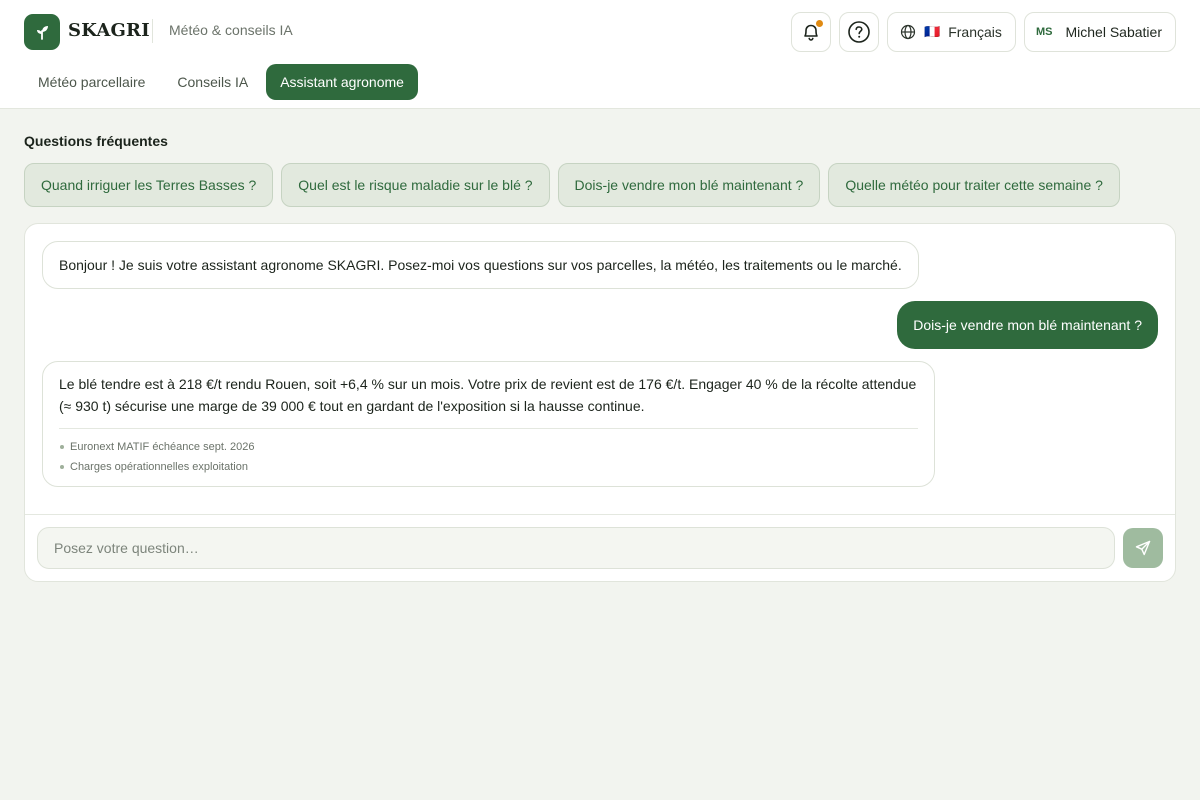 This screenshot has height=800, width=1200. What do you see at coordinates (212, 82) in the screenshot?
I see `tab-conseils-ia: Conseils IA` at bounding box center [212, 82].